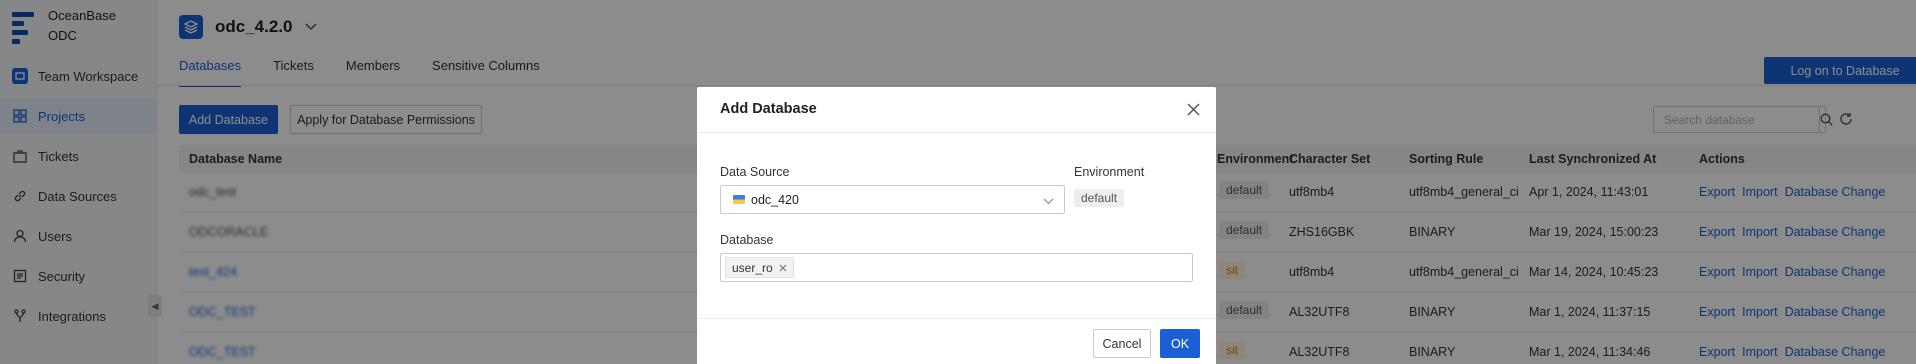 This screenshot has height=364, width=1916. Describe the element at coordinates (892, 199) in the screenshot. I see `data-source-select: odc_420` at that location.